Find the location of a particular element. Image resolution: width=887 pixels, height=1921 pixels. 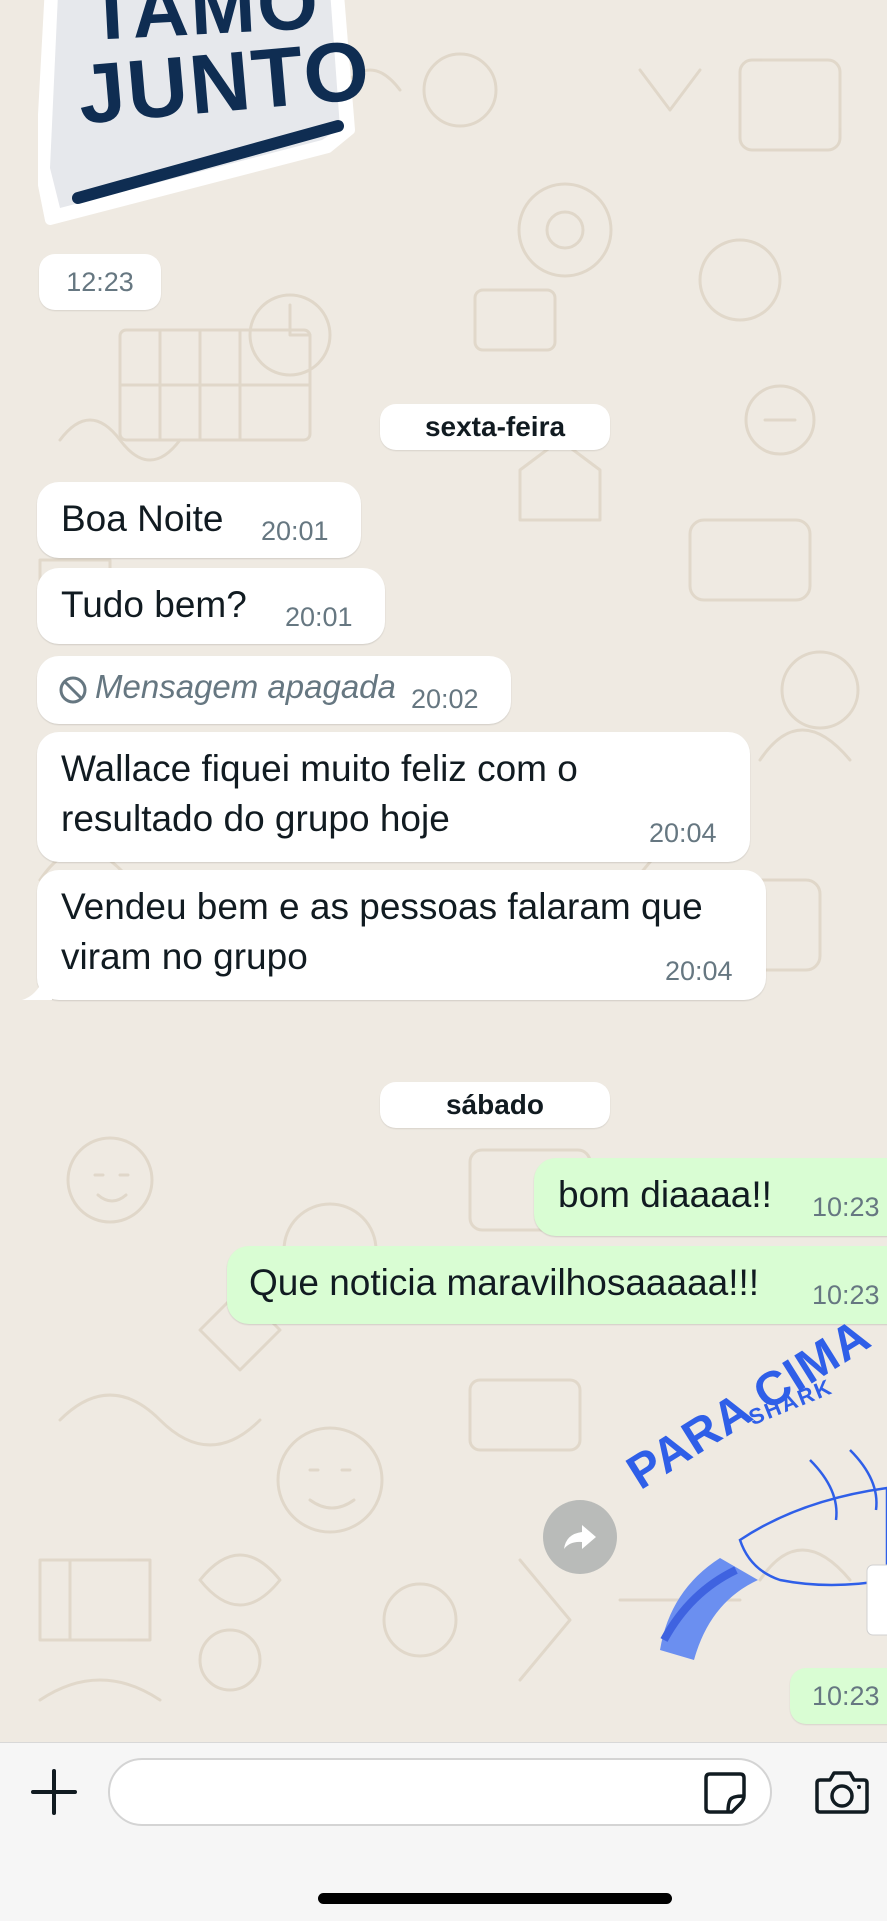

message-timestamp: 20:02 is located at coordinates (445, 699).